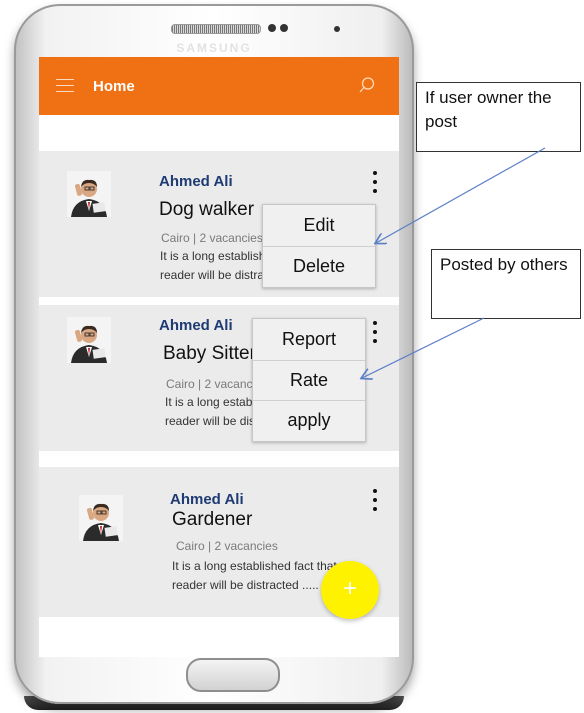 The height and width of the screenshot is (713, 584). I want to click on others-arrow, so click(423, 347).